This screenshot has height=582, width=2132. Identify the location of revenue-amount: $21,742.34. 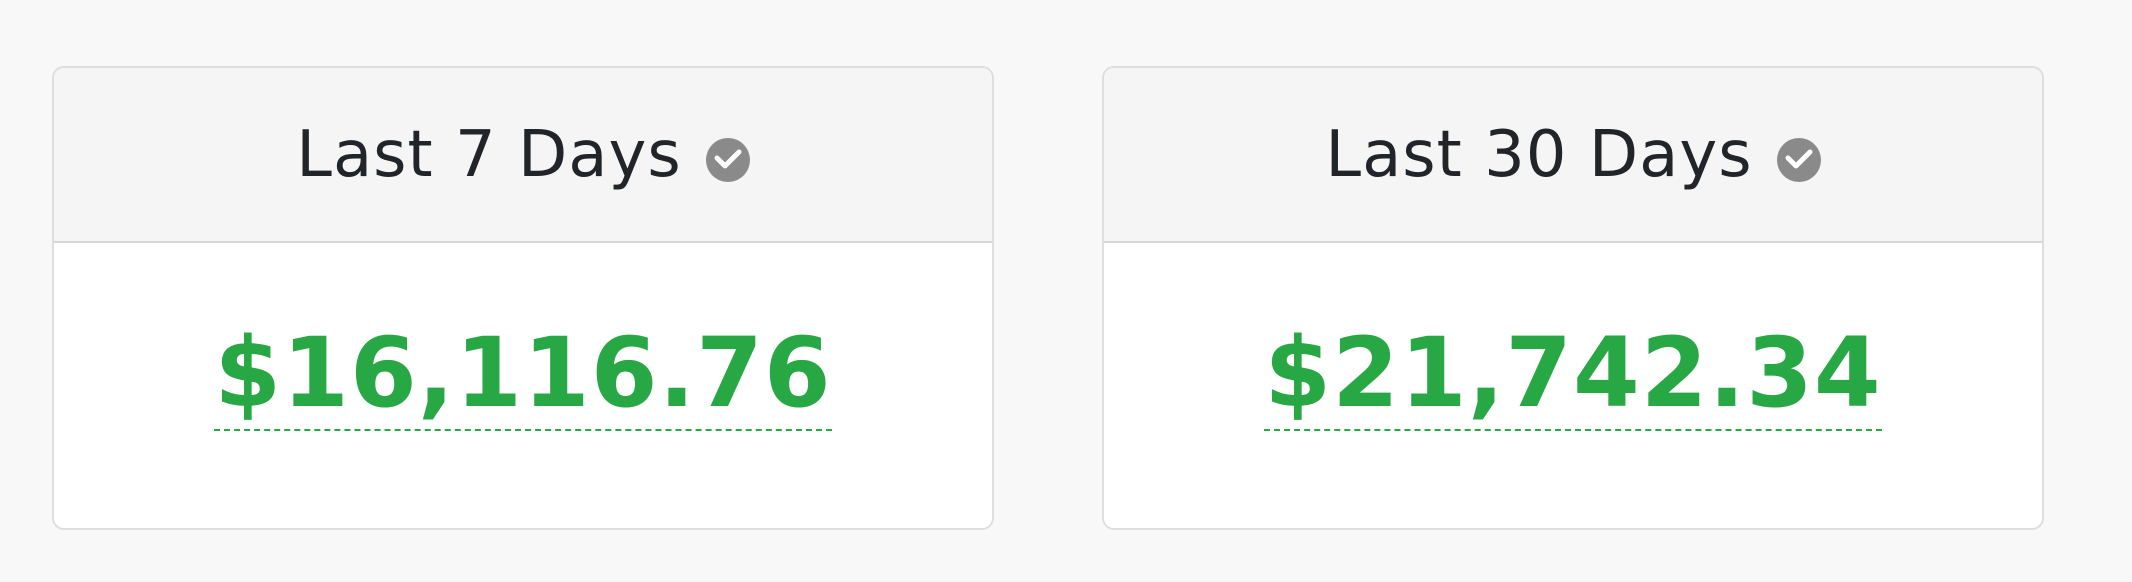
(1573, 378).